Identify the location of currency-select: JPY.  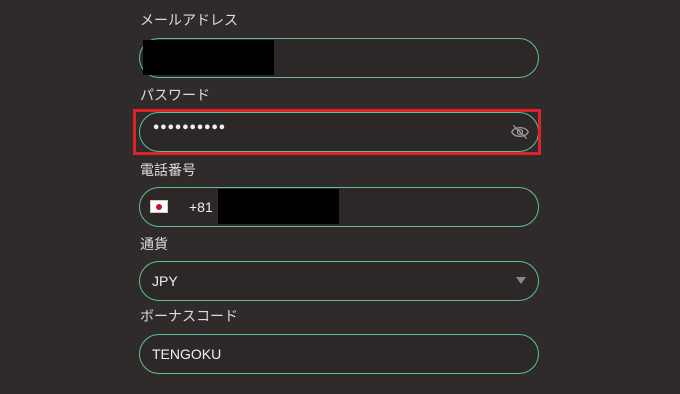
(339, 281).